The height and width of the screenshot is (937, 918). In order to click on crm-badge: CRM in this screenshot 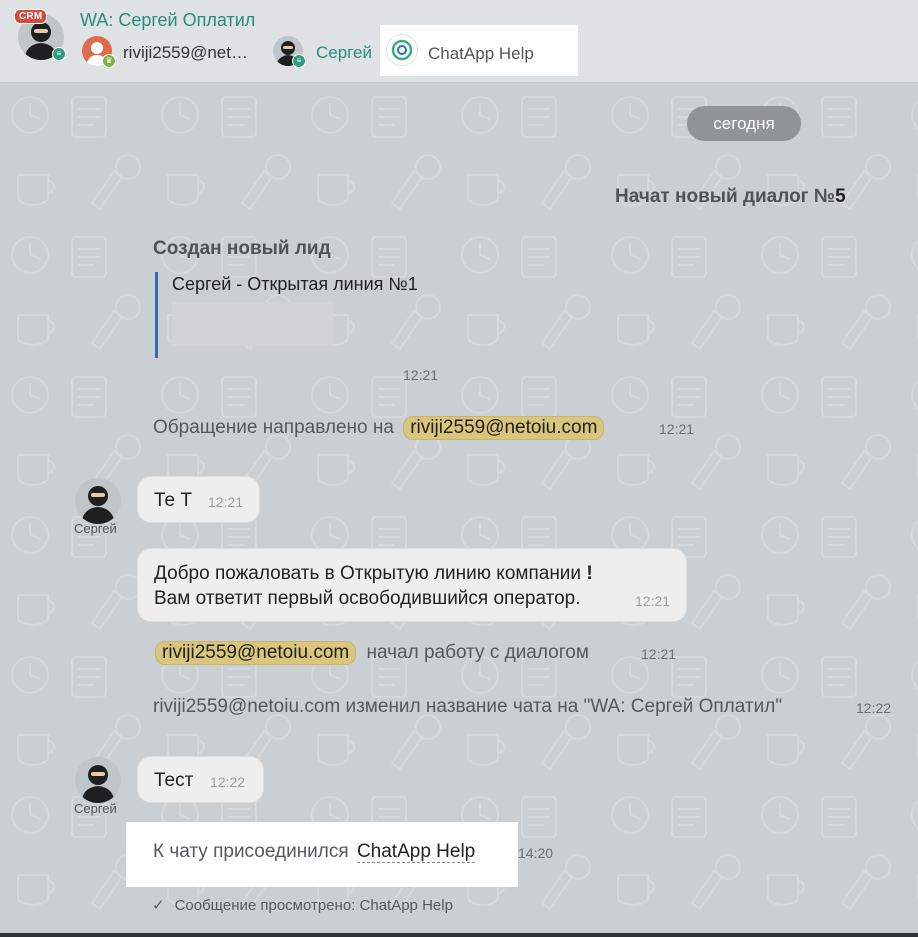, I will do `click(31, 16)`.